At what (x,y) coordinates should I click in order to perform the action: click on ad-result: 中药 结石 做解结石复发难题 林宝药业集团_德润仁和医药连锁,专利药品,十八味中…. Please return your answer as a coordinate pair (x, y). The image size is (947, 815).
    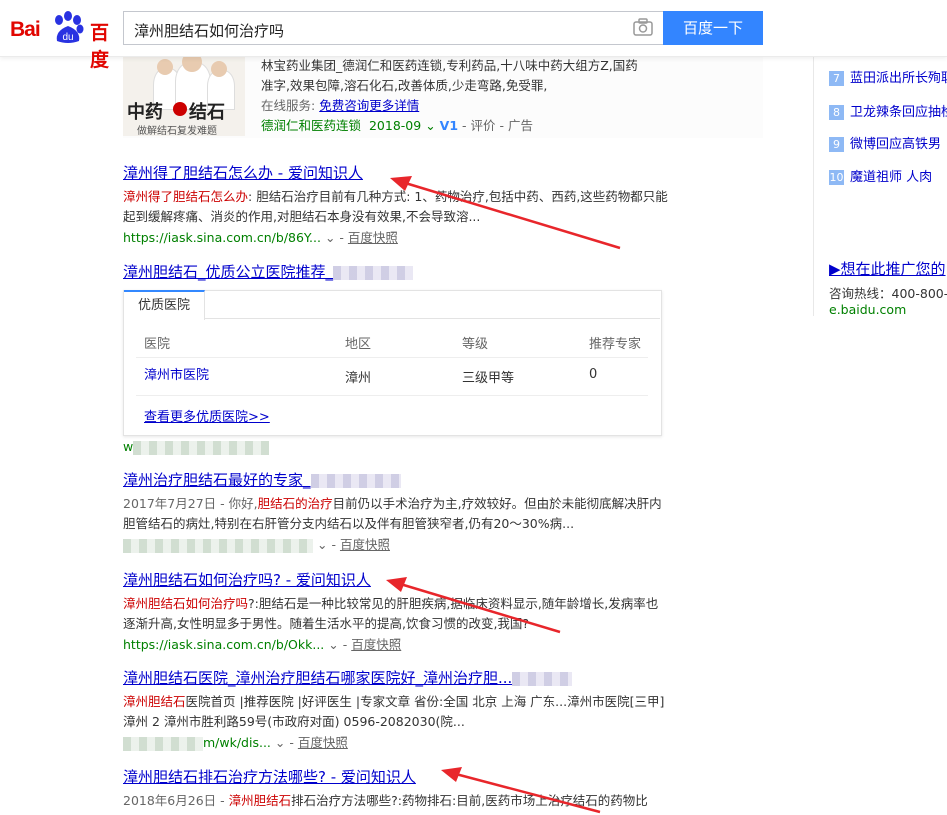
    Looking at the image, I should click on (443, 97).